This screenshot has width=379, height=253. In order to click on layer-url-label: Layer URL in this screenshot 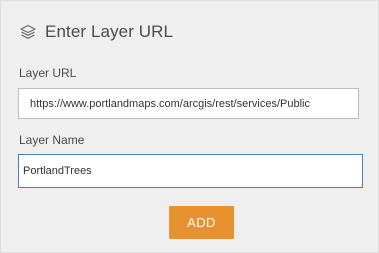, I will do `click(48, 73)`.